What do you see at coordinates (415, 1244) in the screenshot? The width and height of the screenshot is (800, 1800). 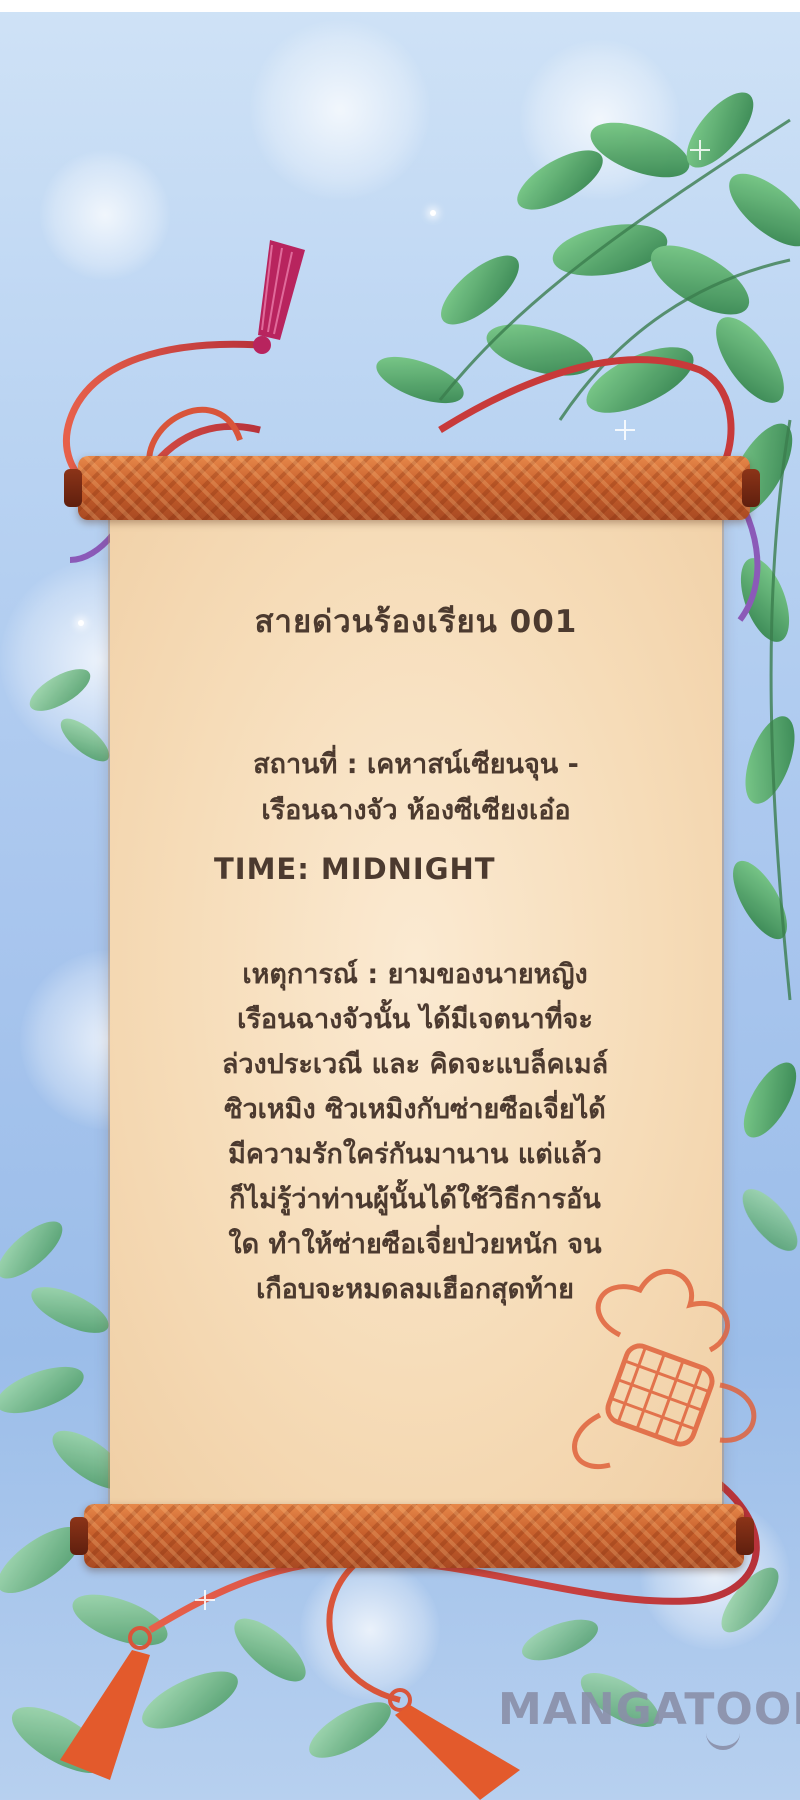 I see `event-line: ใด ทำให้ซ่ายซือเจี่ยป่วยหนัก จน` at bounding box center [415, 1244].